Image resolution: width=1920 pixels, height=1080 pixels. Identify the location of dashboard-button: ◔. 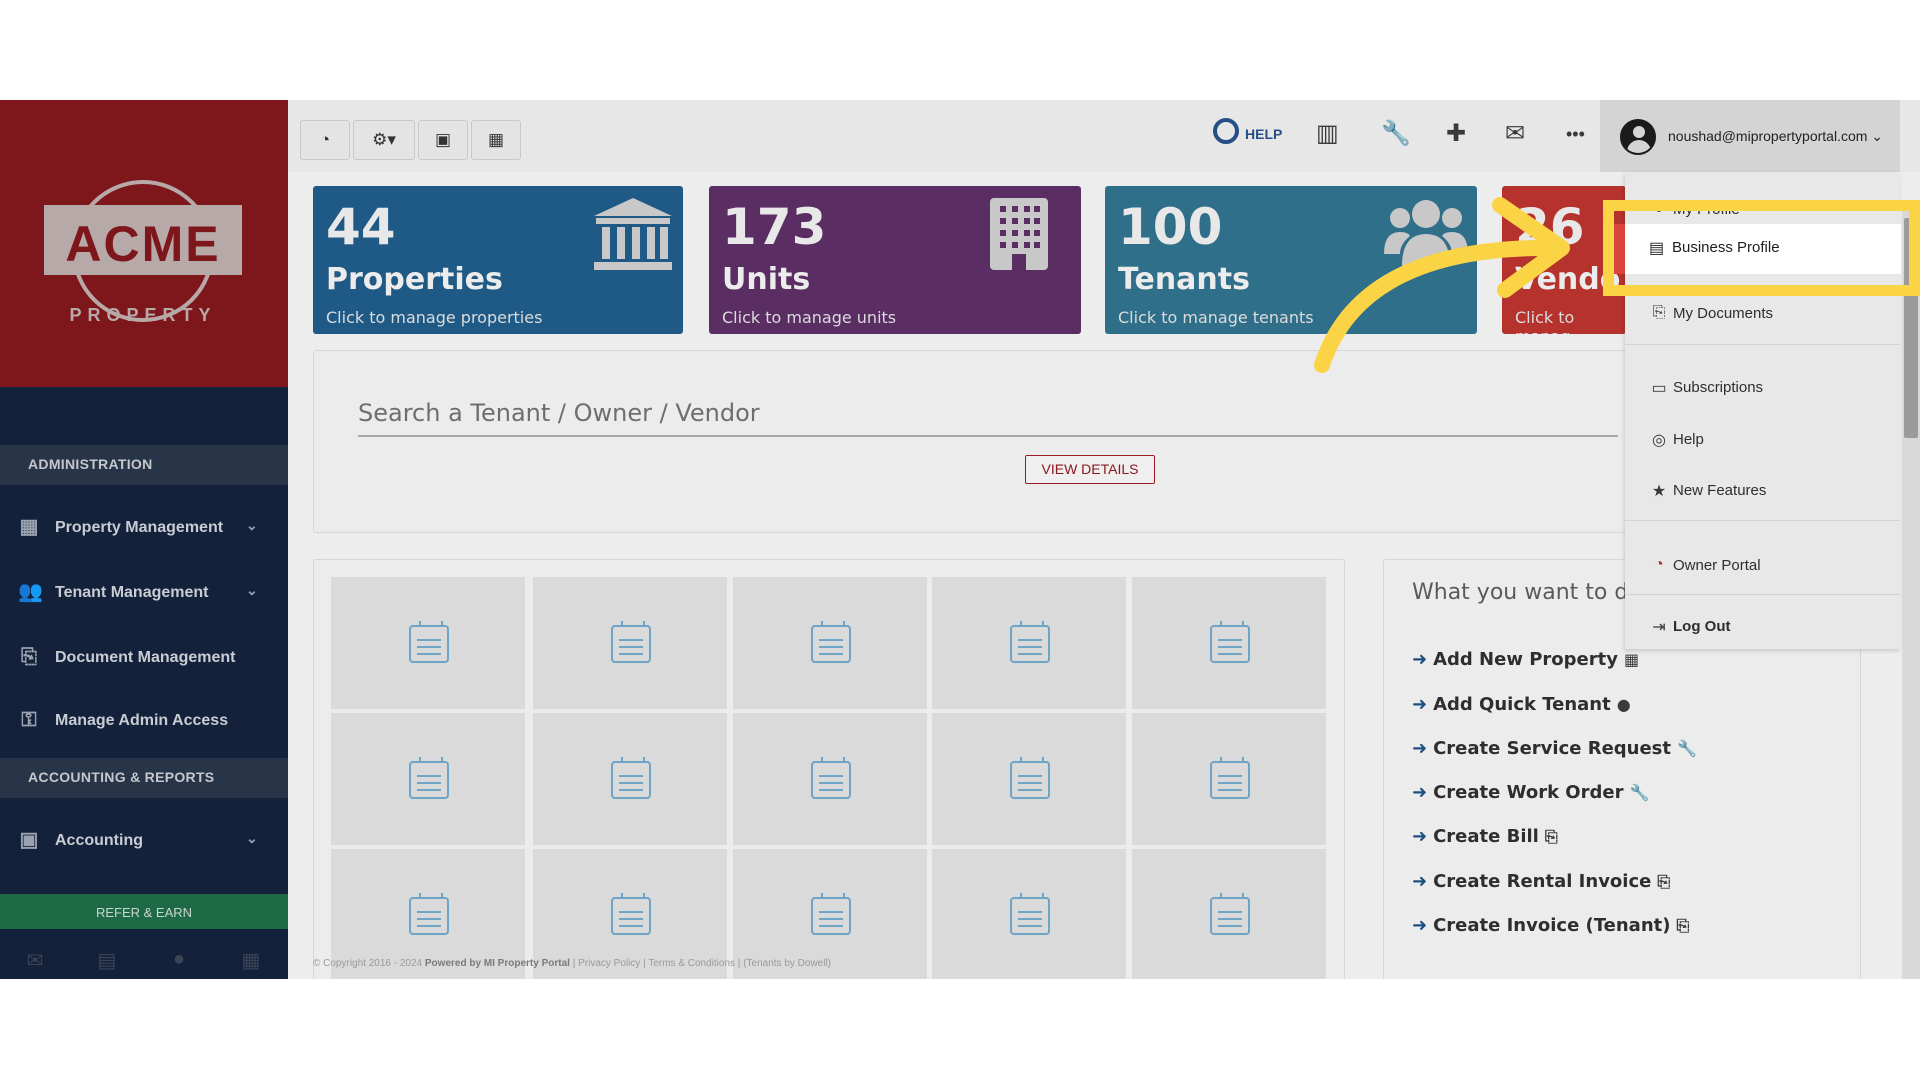
(325, 140).